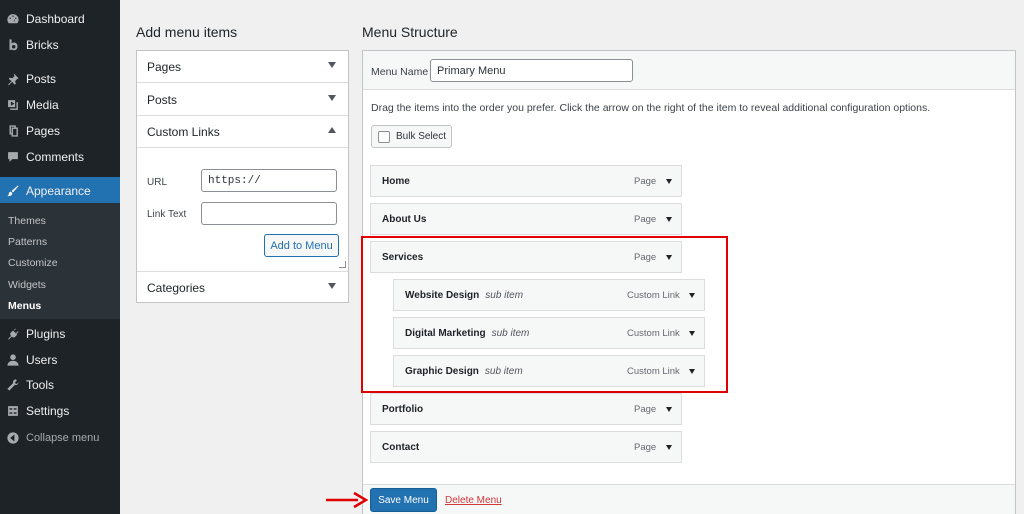 The width and height of the screenshot is (1024, 514). What do you see at coordinates (13, 385) in the screenshot?
I see `wrench-icon` at bounding box center [13, 385].